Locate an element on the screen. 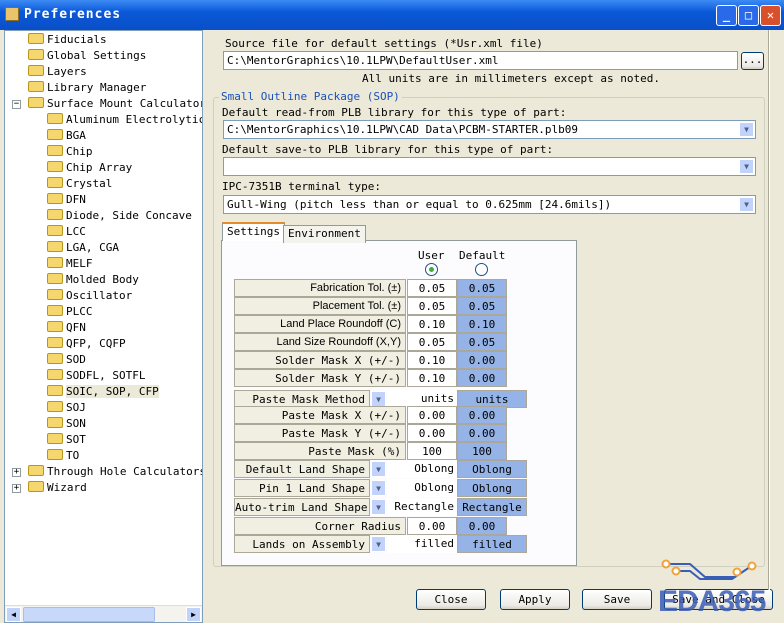  user-radio is located at coordinates (431, 269).